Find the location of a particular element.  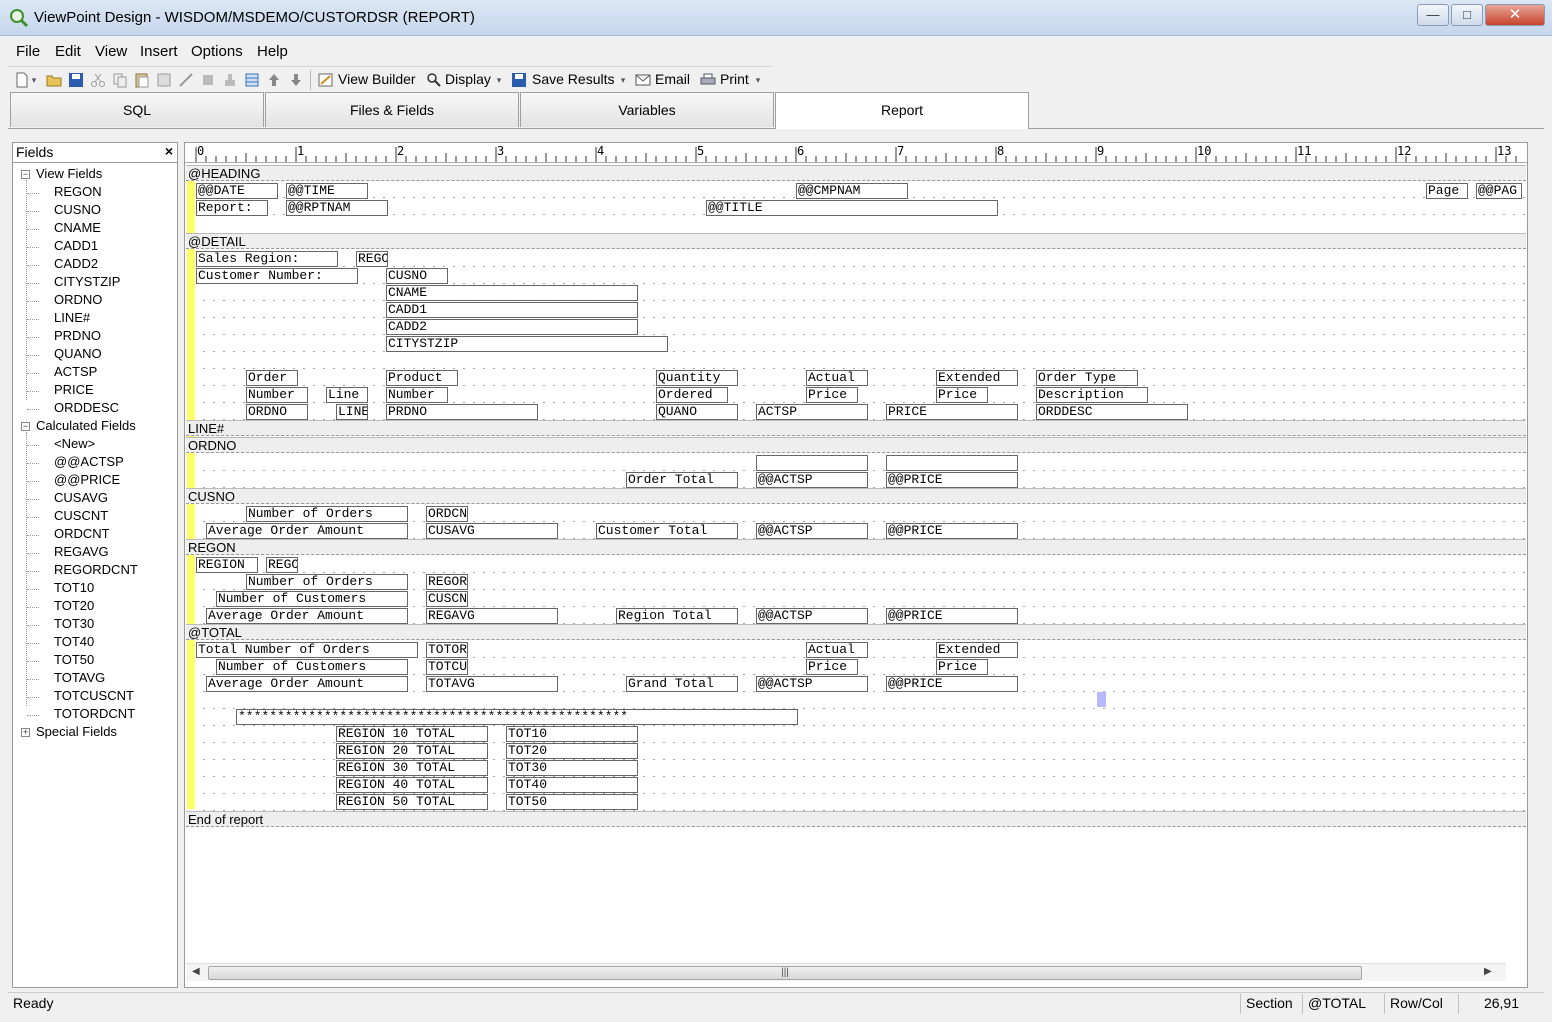

save-results-icon is located at coordinates (519, 80).